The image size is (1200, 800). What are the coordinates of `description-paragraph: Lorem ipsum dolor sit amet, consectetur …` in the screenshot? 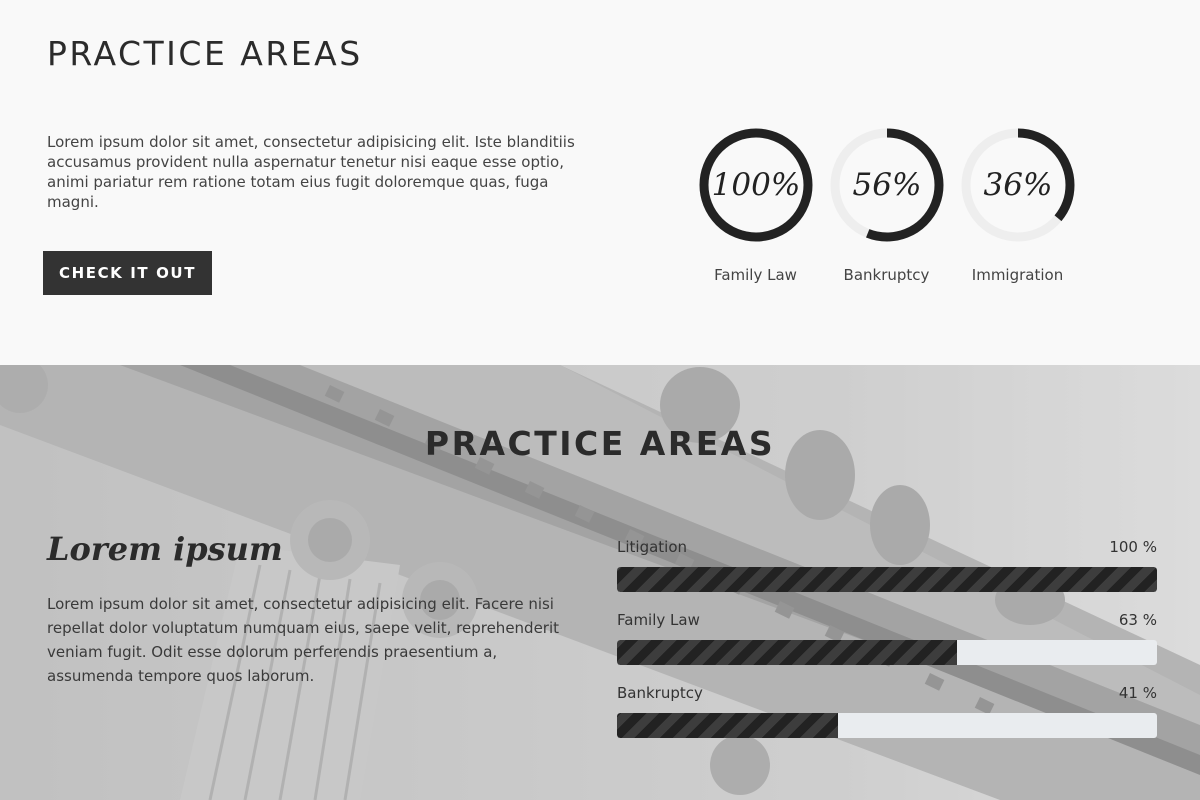 It's located at (303, 640).